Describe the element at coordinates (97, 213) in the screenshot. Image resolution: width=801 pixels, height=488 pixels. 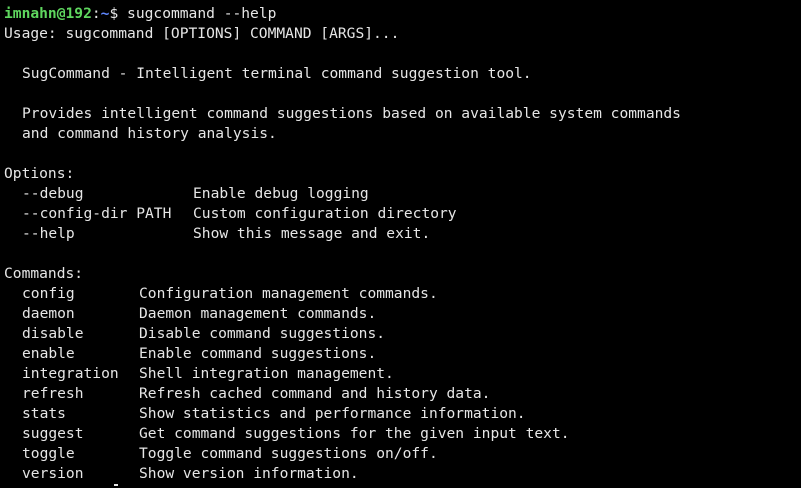
I see `option-name: --config-dir PATH` at that location.